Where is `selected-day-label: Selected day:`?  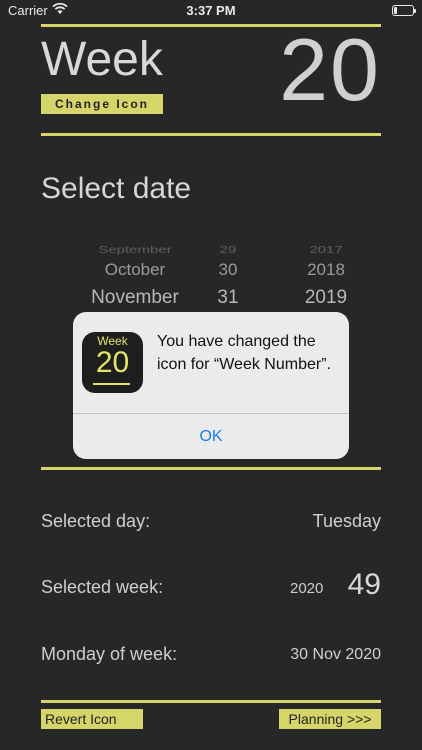 selected-day-label: Selected day: is located at coordinates (96, 521).